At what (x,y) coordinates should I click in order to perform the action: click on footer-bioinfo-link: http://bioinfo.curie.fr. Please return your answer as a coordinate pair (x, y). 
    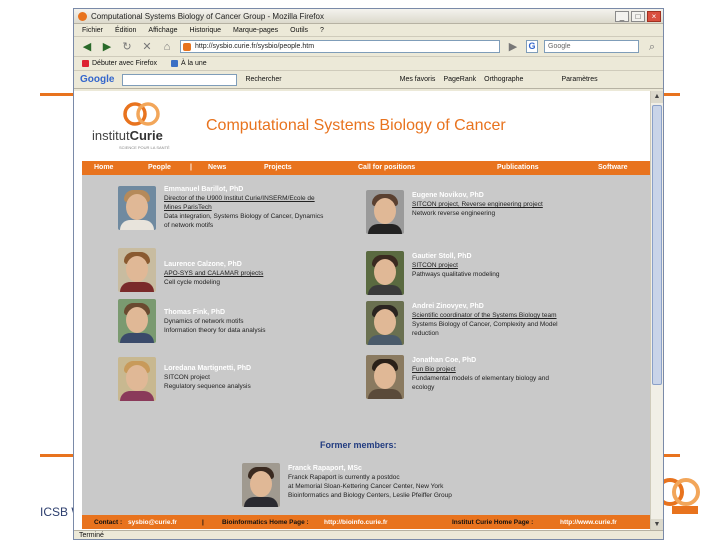
    Looking at the image, I should click on (356, 522).